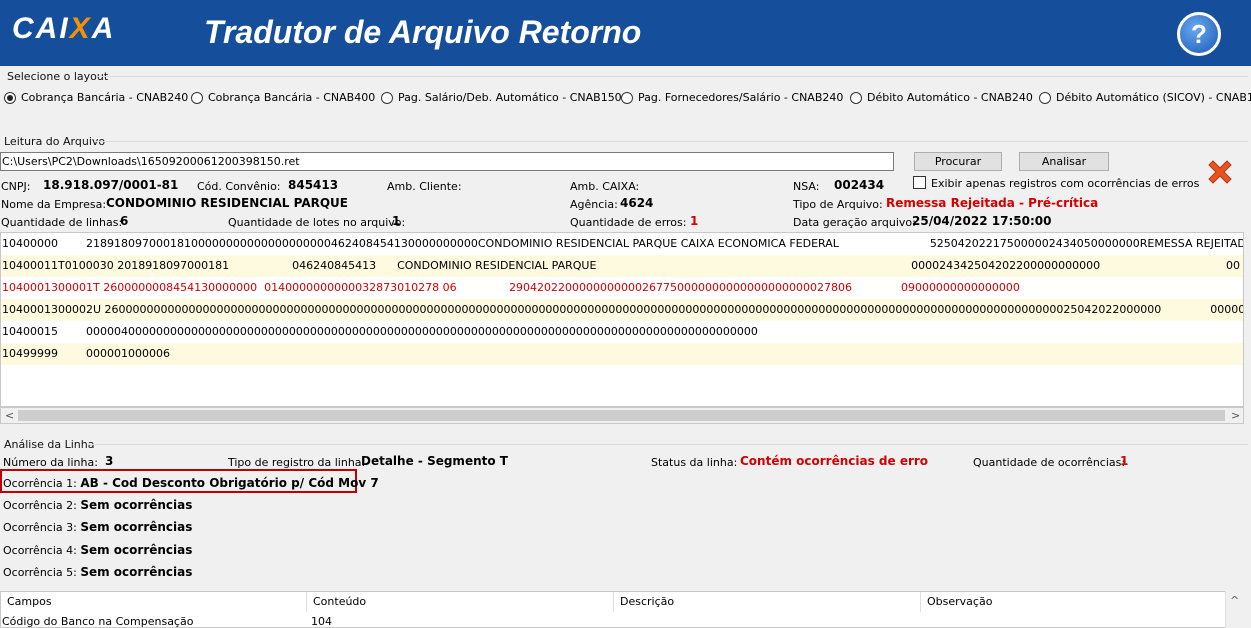 Image resolution: width=1251 pixels, height=628 pixels. Describe the element at coordinates (97, 621) in the screenshot. I see `table-cell-campo: Código do Banco na Compensação` at that location.